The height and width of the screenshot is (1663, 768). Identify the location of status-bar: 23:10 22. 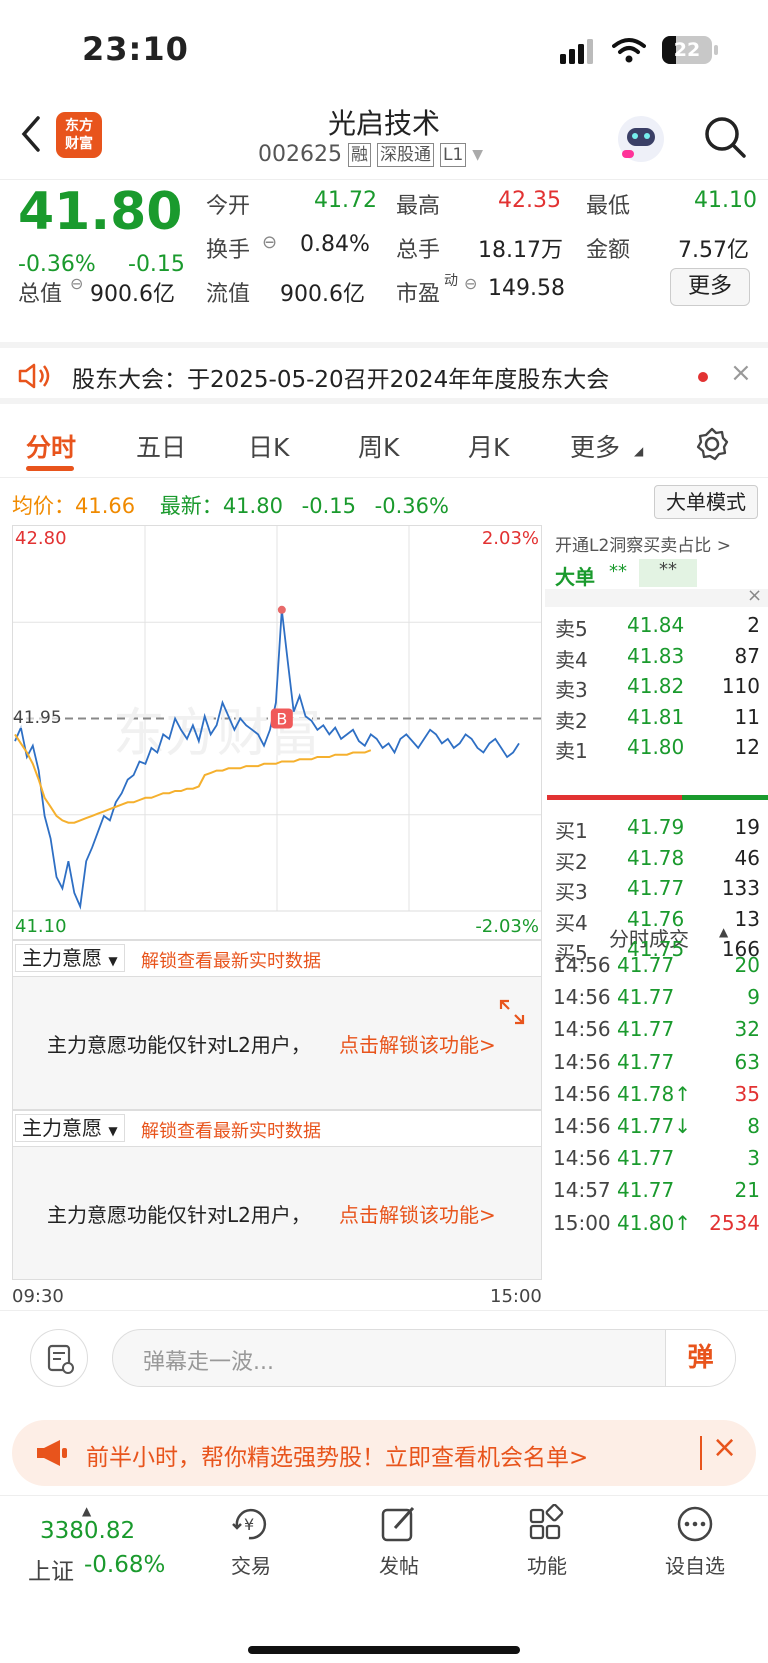
(384, 50).